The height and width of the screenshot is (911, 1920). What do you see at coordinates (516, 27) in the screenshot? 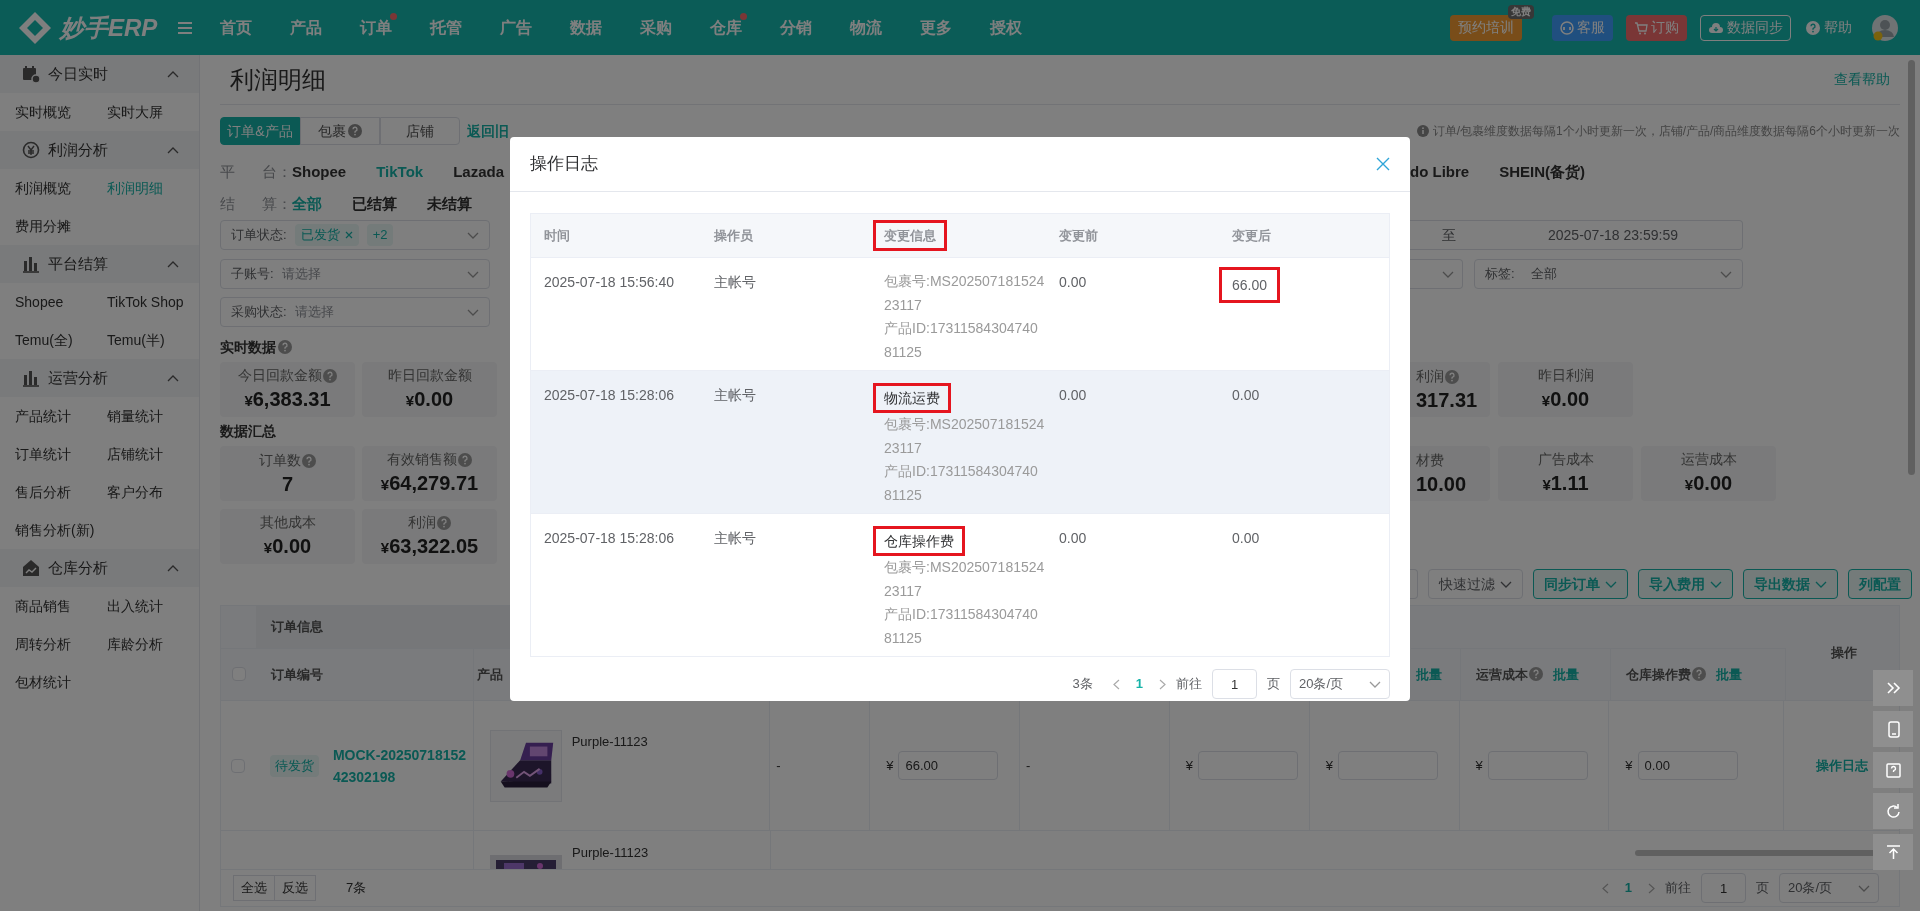
I see `nav-item: 广告` at bounding box center [516, 27].